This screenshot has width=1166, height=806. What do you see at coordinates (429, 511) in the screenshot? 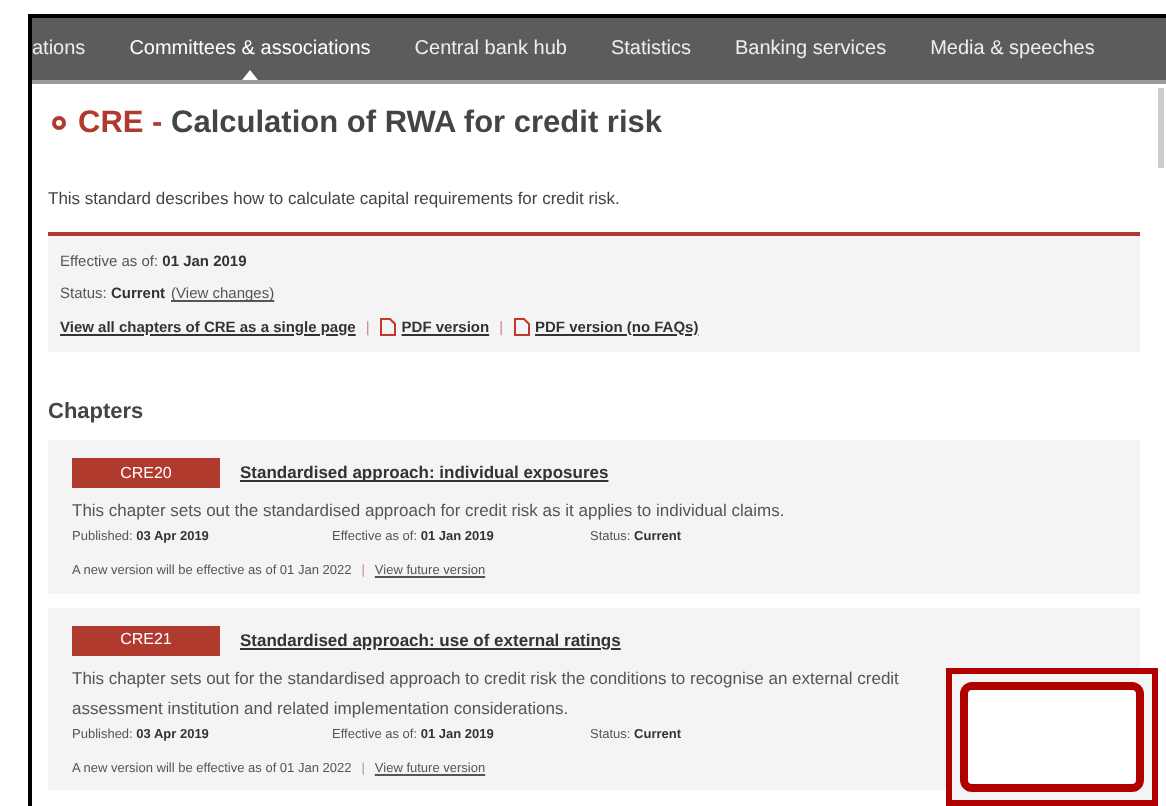
I see `chapter-description: This chapter sets out the standardised approach for credit risk as it applies to individual claims.` at bounding box center [429, 511].